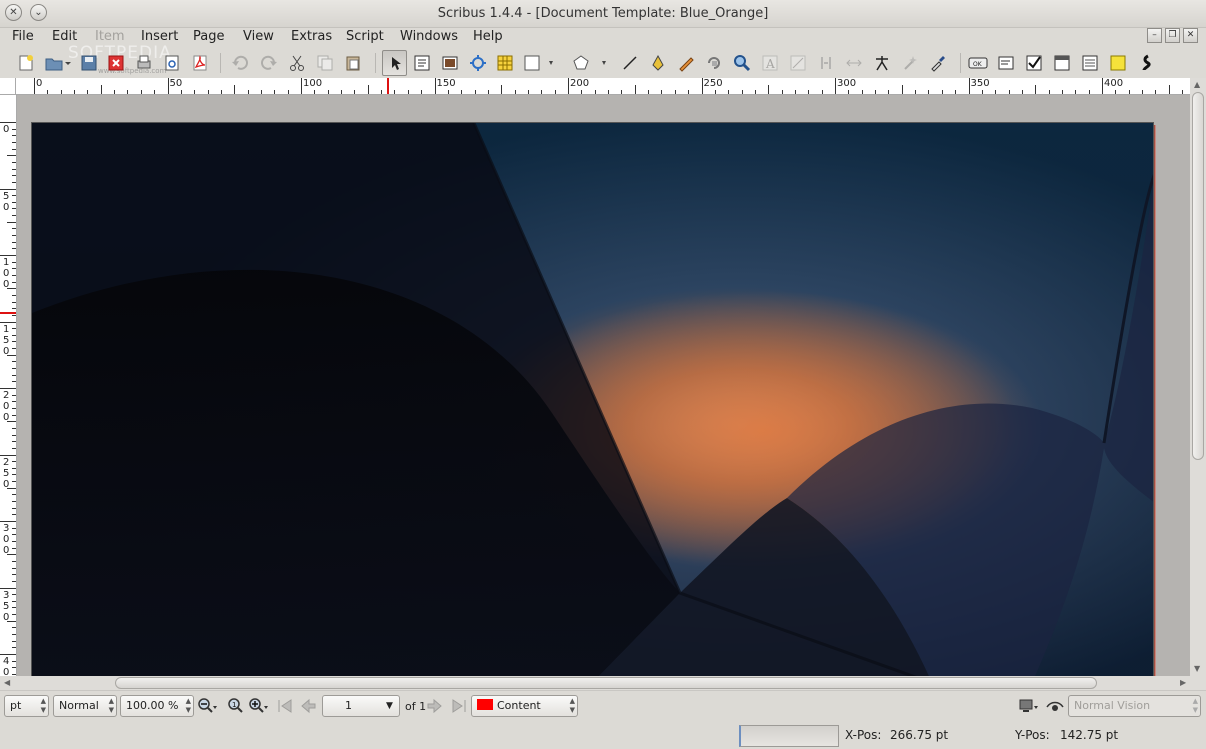  I want to click on document-close-button: ✕, so click(1190, 35).